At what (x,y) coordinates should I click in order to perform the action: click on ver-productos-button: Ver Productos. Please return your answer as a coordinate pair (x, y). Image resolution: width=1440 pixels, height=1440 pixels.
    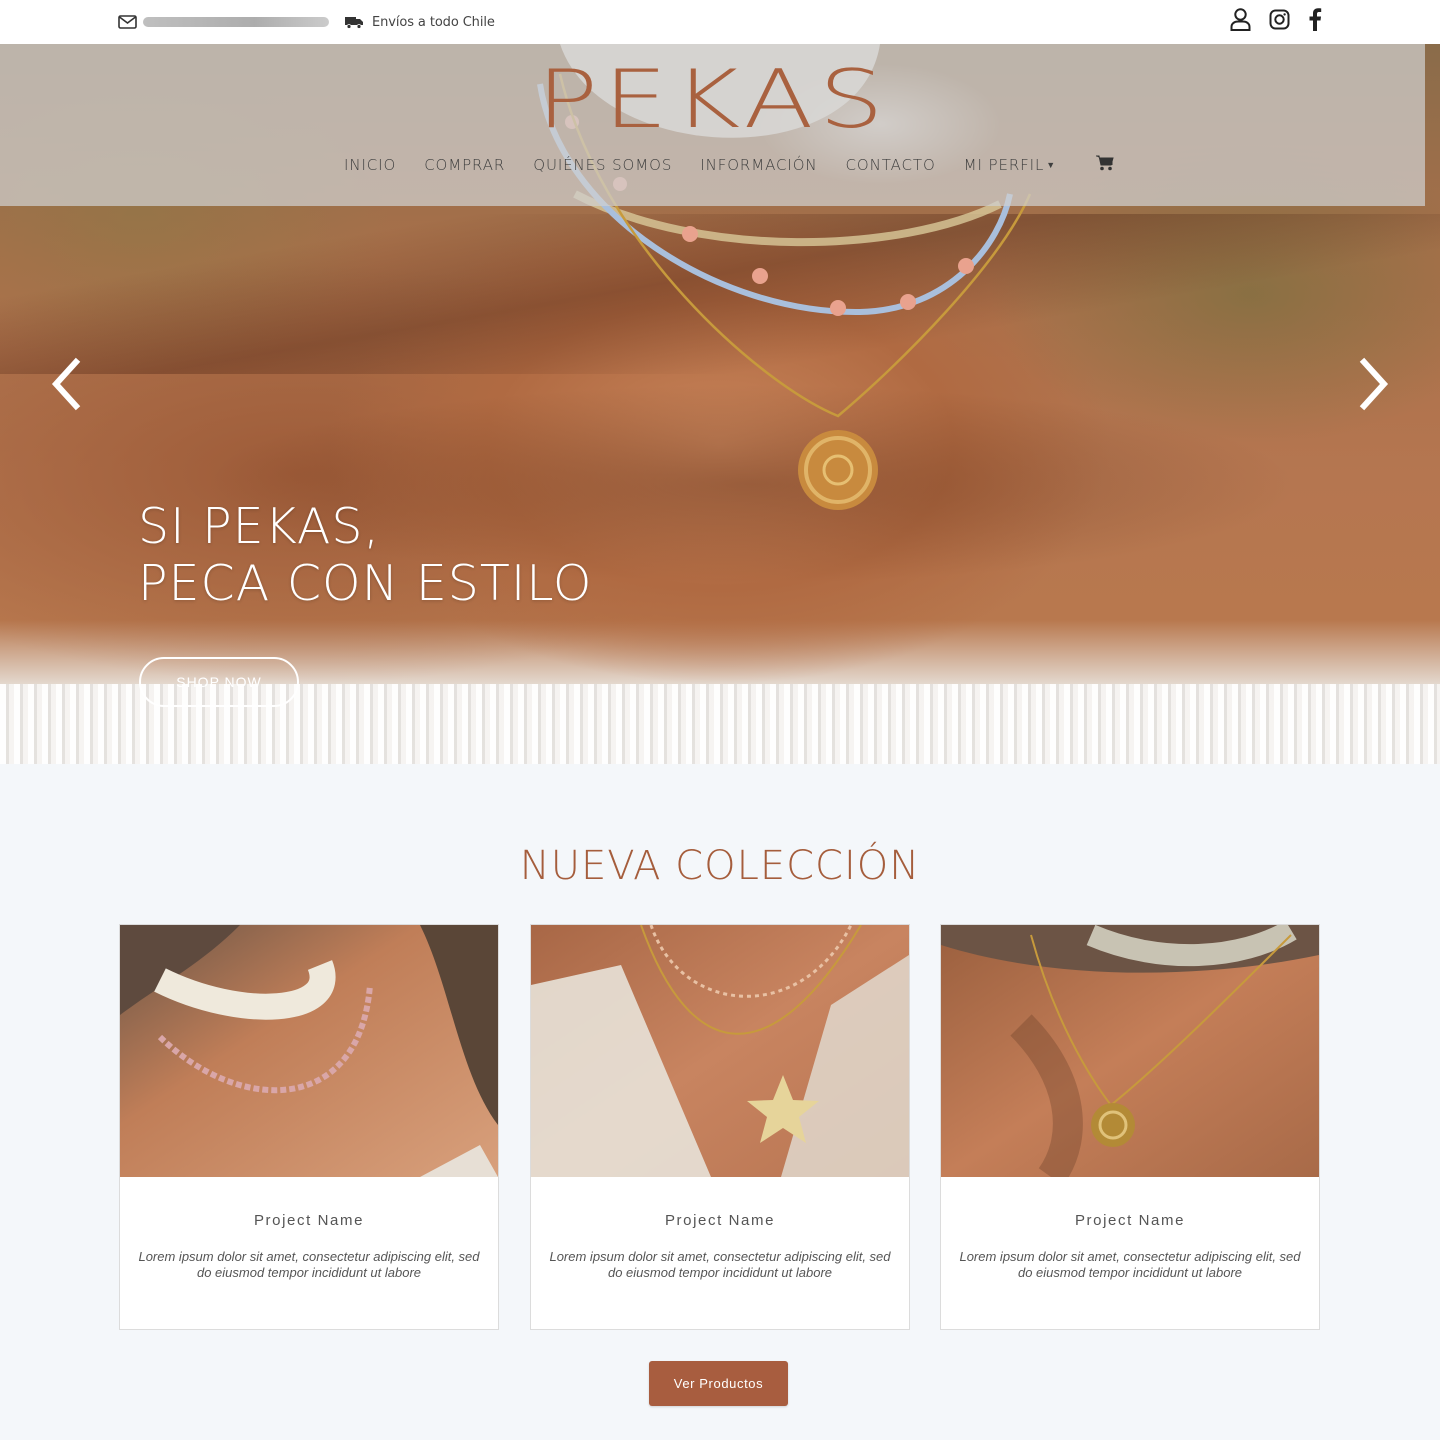
    Looking at the image, I should click on (718, 1383).